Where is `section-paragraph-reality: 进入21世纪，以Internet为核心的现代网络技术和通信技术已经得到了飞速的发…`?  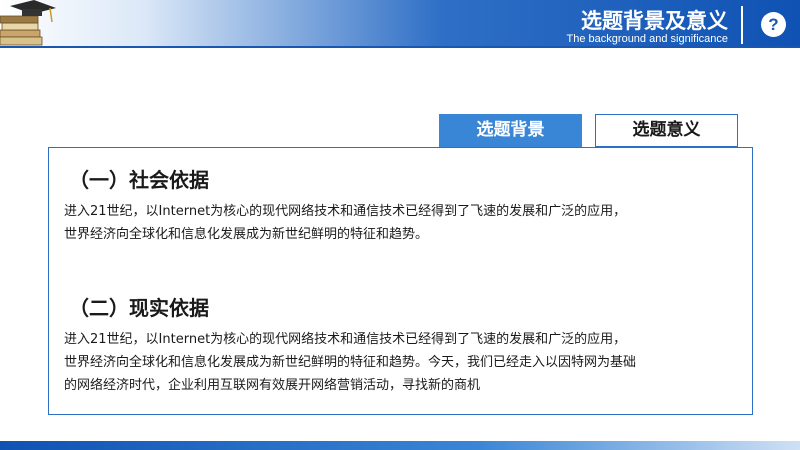
section-paragraph-reality: 进入21世纪，以Internet为核心的现代网络技术和通信技术已经得到了飞速的发… is located at coordinates (404, 362).